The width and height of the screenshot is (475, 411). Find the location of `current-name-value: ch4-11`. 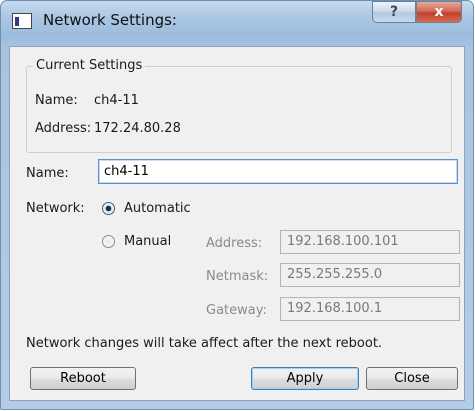

current-name-value: ch4-11 is located at coordinates (116, 100).